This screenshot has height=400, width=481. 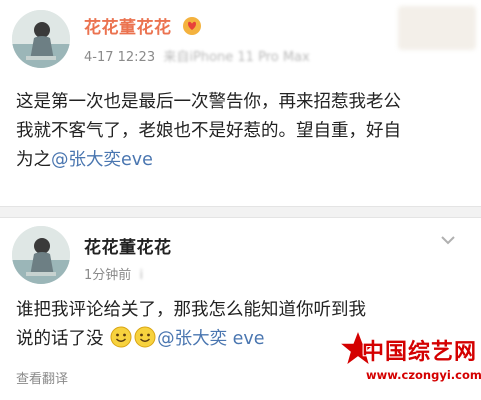 What do you see at coordinates (42, 377) in the screenshot?
I see `translate-link: 查看翻译` at bounding box center [42, 377].